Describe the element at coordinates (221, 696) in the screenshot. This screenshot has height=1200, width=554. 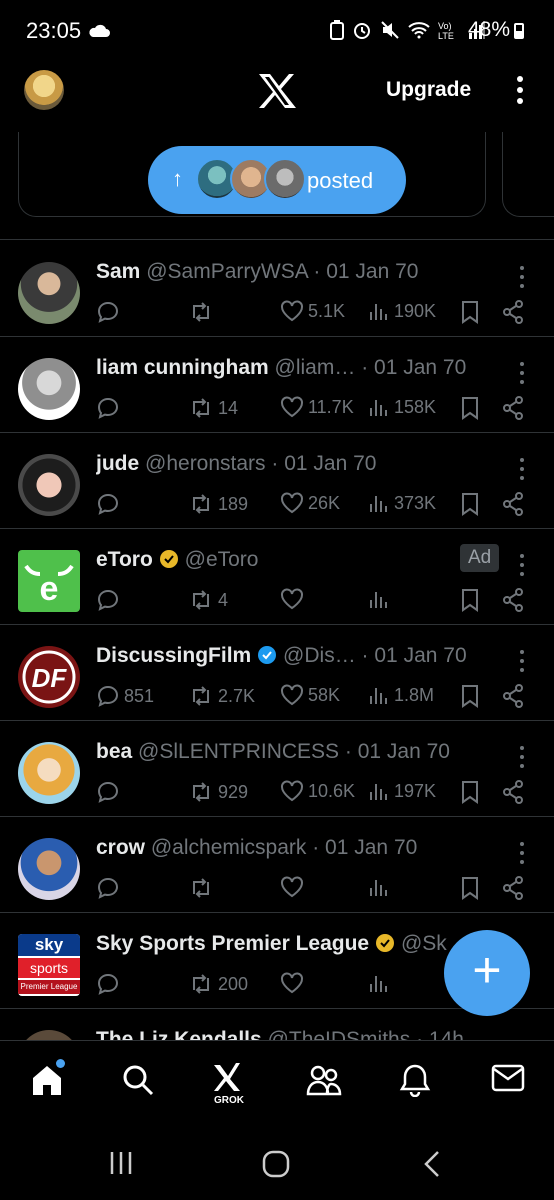
I see `repost-button: 2.7K` at that location.